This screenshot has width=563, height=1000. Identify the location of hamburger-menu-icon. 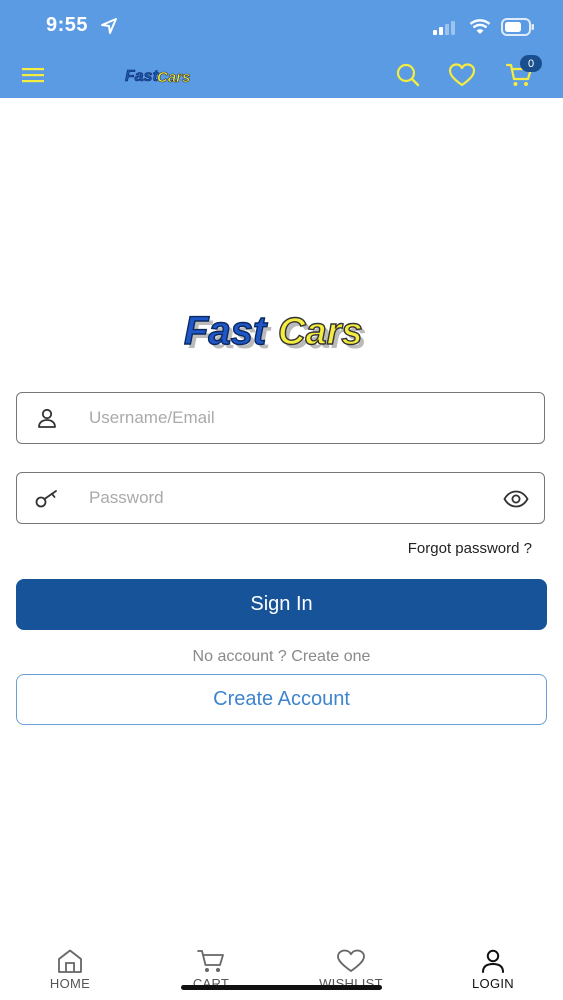
(33, 75).